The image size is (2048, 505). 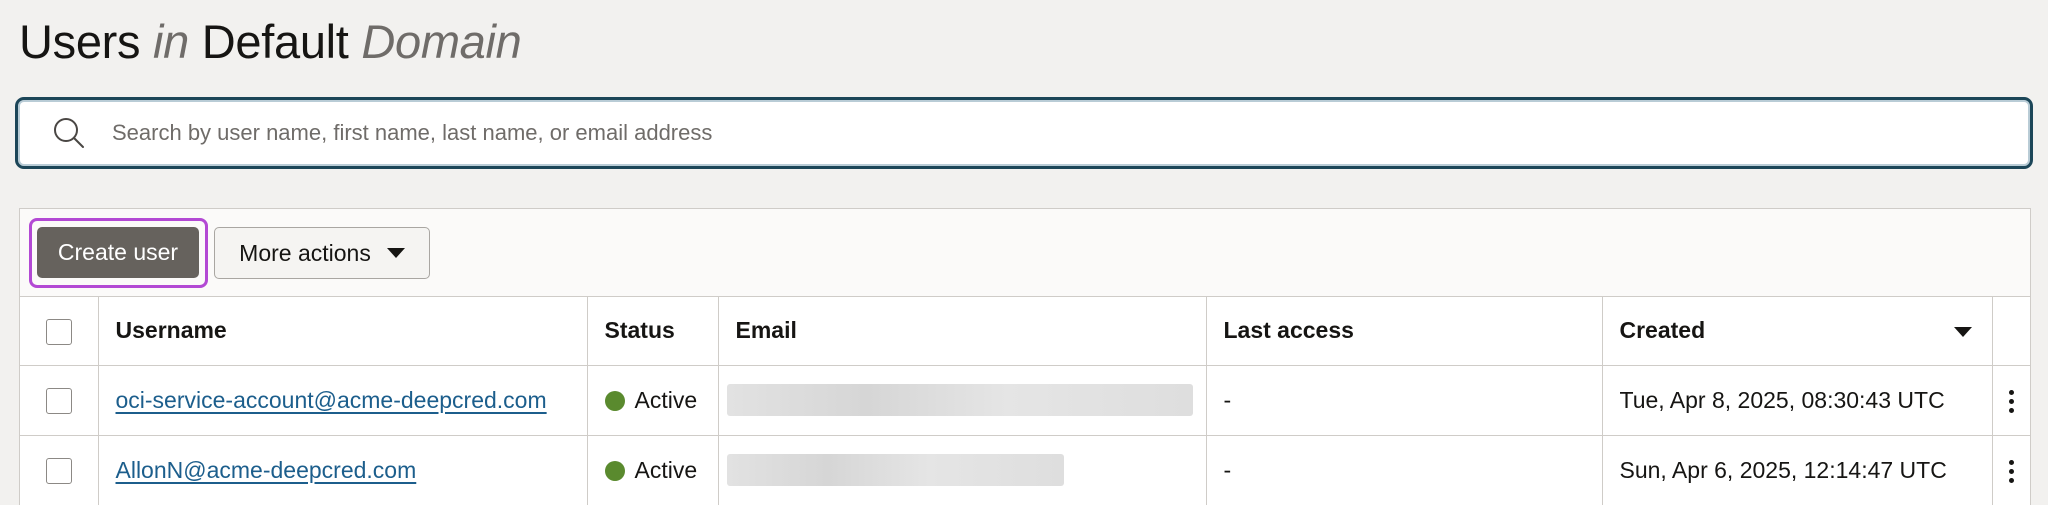 I want to click on more-actions-label: More actions, so click(x=305, y=252).